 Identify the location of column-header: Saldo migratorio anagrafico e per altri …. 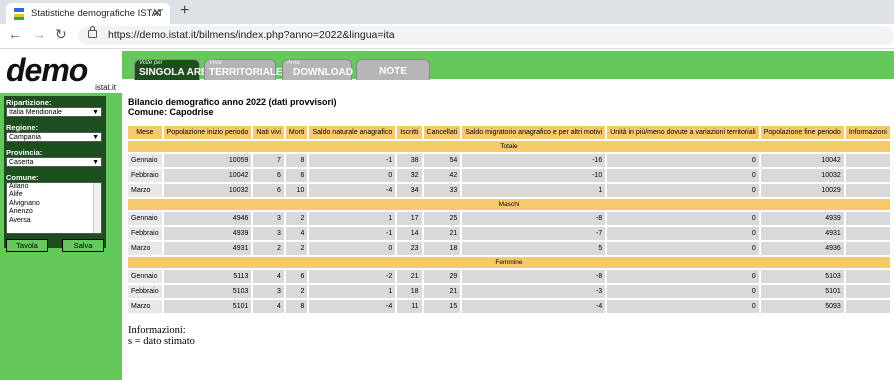
(534, 132).